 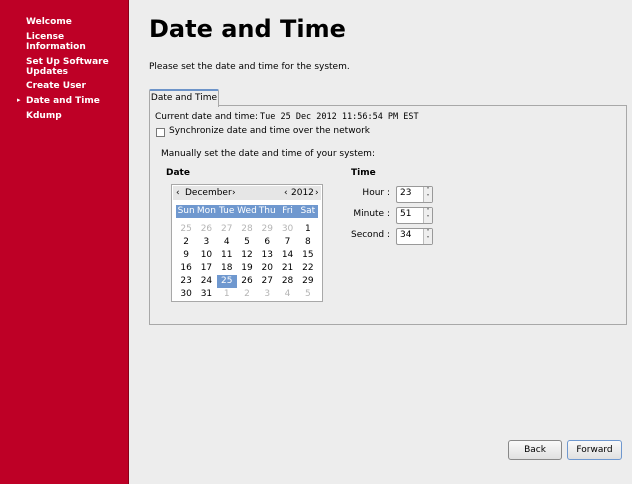 I want to click on calendar-day: 24, so click(x=206, y=281).